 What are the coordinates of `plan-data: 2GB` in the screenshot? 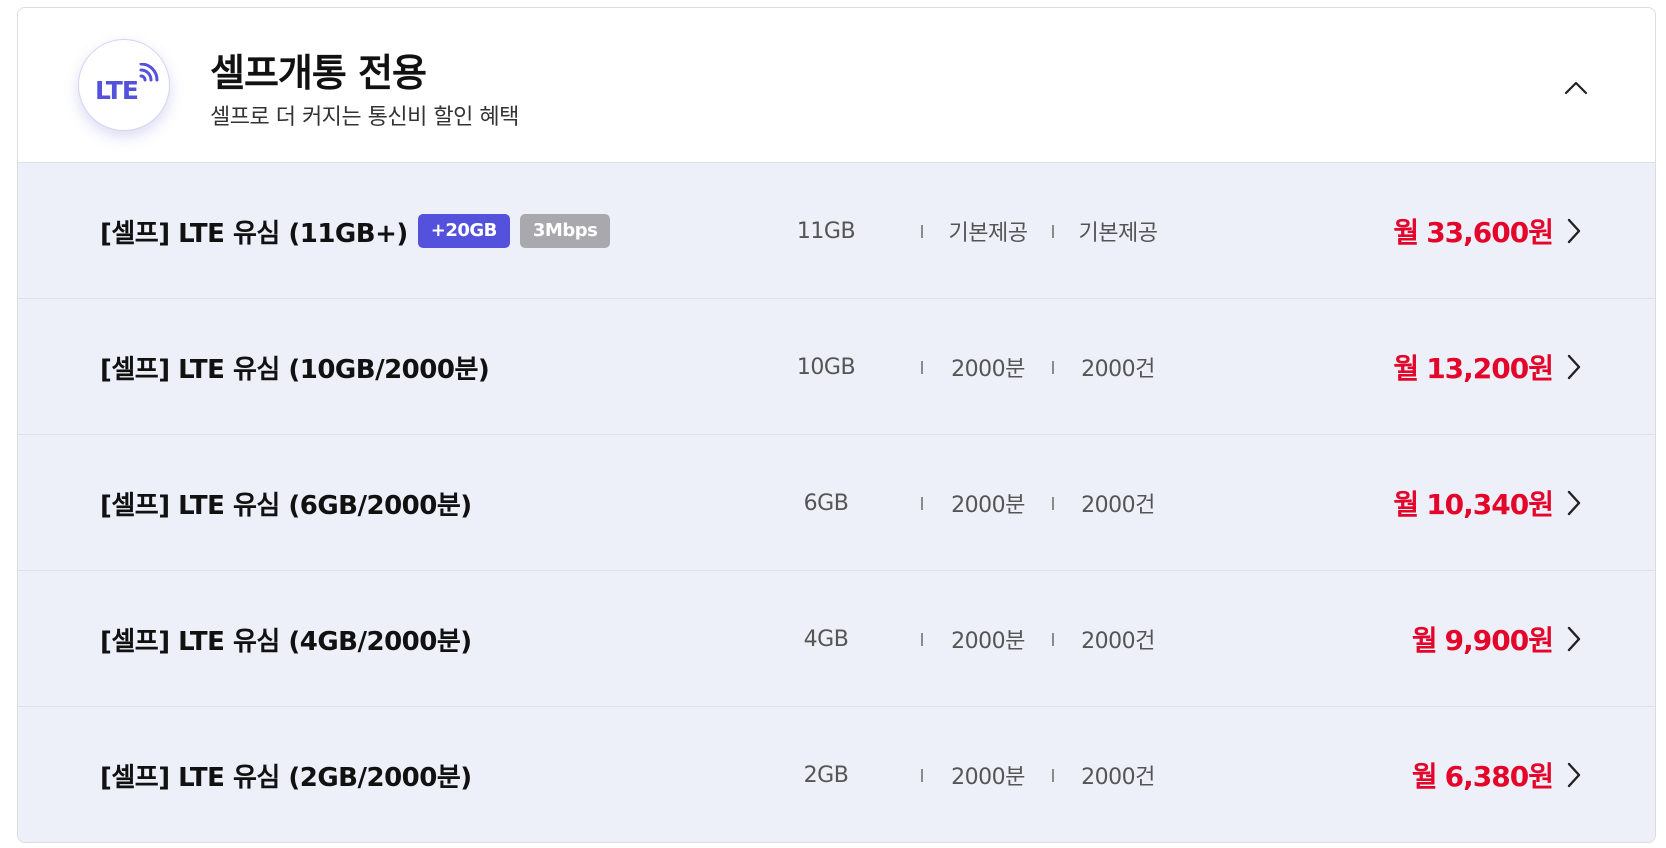 It's located at (826, 775).